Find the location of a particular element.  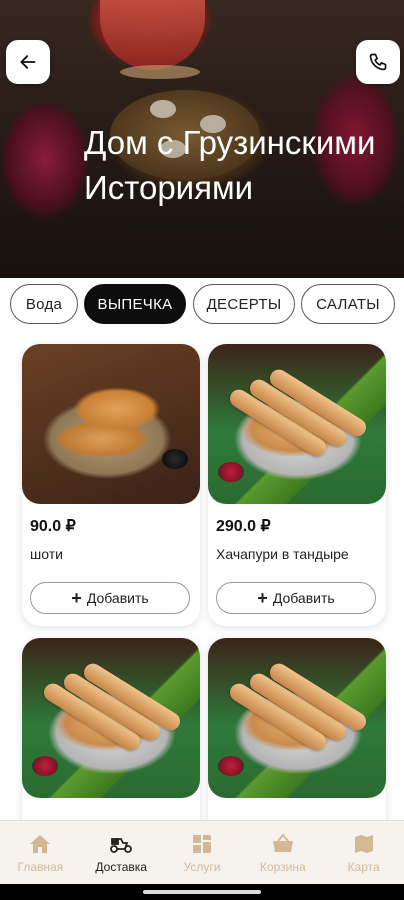

nav-cart: Корзина is located at coordinates (282, 852).